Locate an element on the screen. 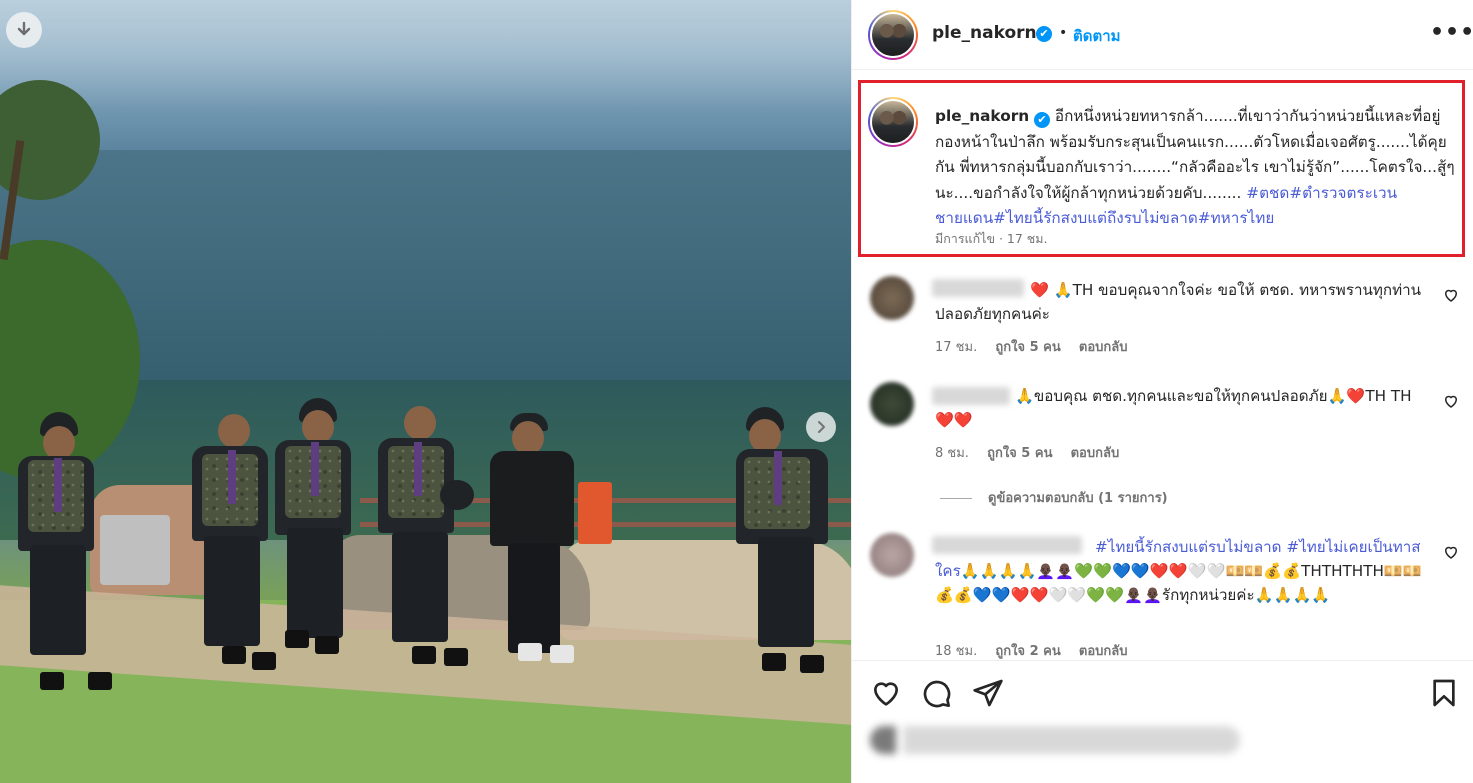 The width and height of the screenshot is (1473, 783). edited-label: มีการแก้ไข is located at coordinates (965, 238).